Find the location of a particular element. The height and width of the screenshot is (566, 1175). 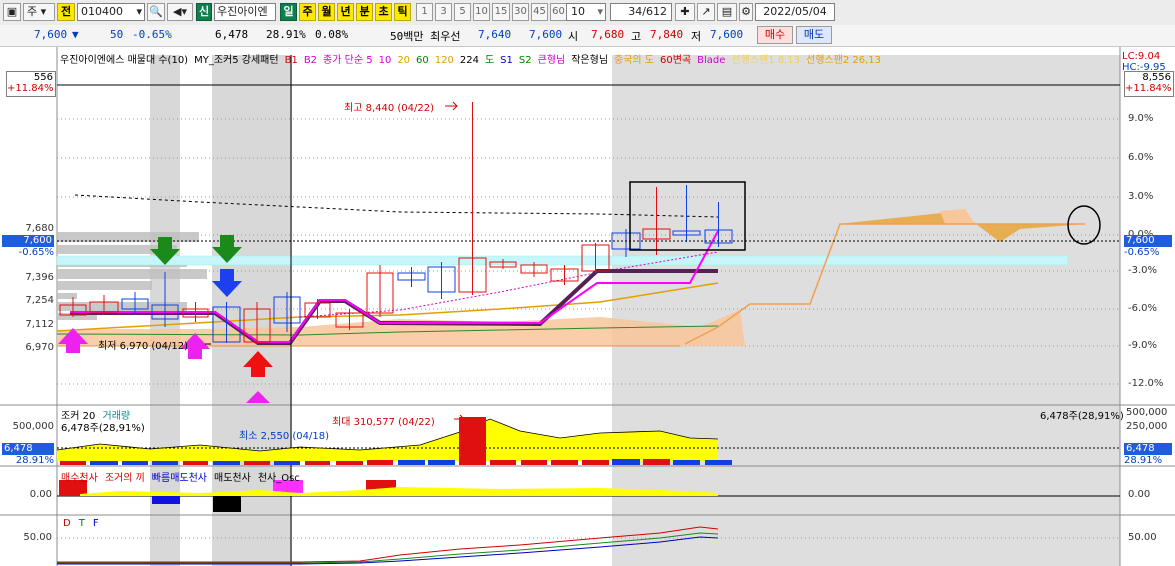

osc-legend-item: 천사_Osc is located at coordinates (278, 478).